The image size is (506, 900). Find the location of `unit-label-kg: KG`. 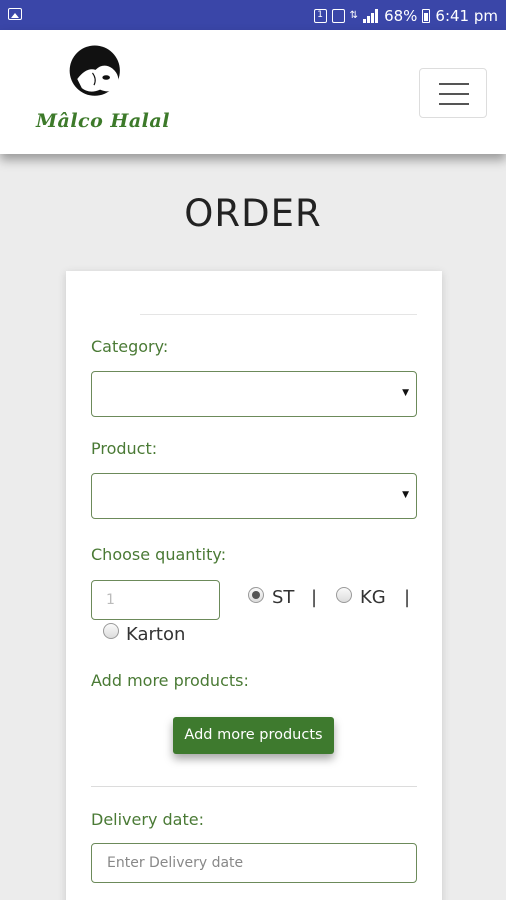

unit-label-kg: KG is located at coordinates (373, 597).